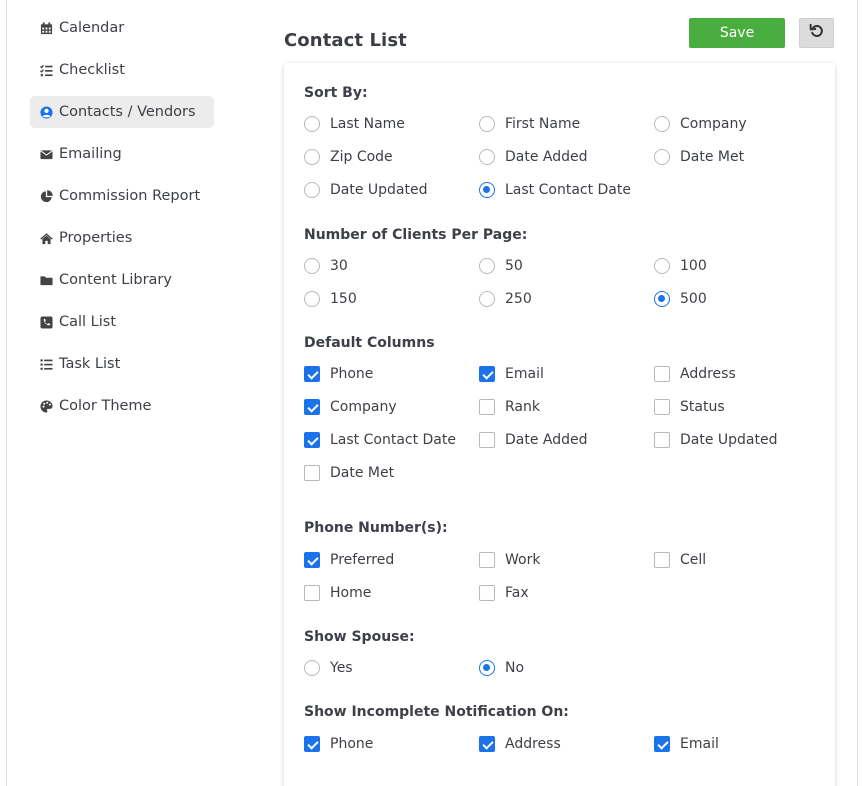 The height and width of the screenshot is (786, 862). What do you see at coordinates (354, 124) in the screenshot?
I see `sort-option-last-name: Last Name` at bounding box center [354, 124].